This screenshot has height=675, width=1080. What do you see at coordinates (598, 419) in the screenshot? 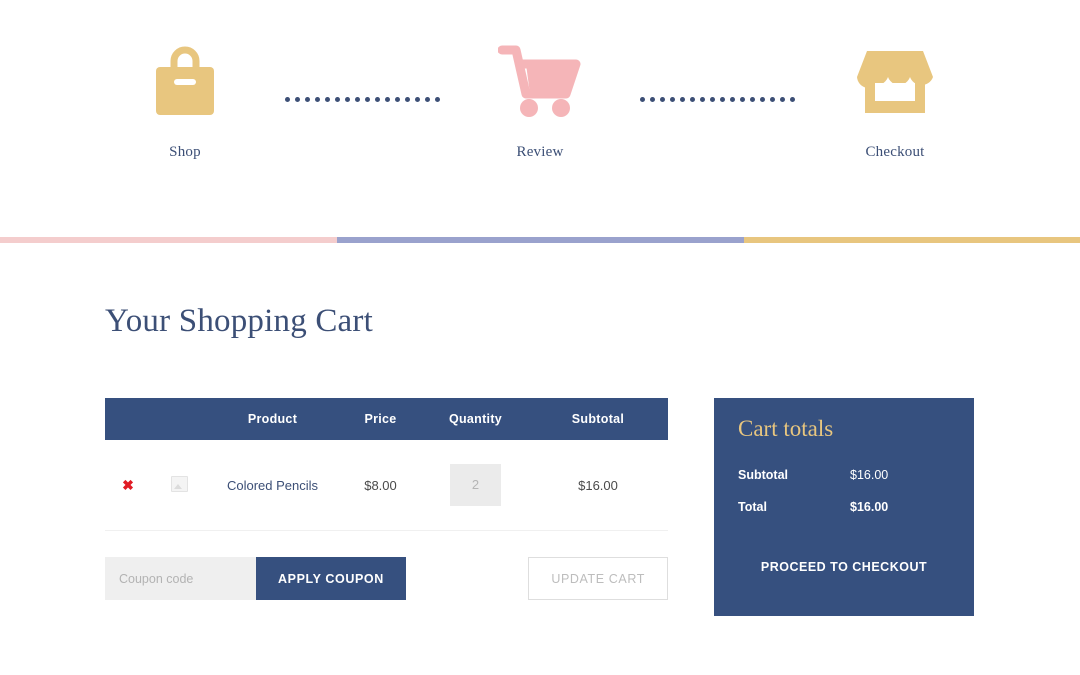
I see `header-subtotal: Subtotal` at bounding box center [598, 419].